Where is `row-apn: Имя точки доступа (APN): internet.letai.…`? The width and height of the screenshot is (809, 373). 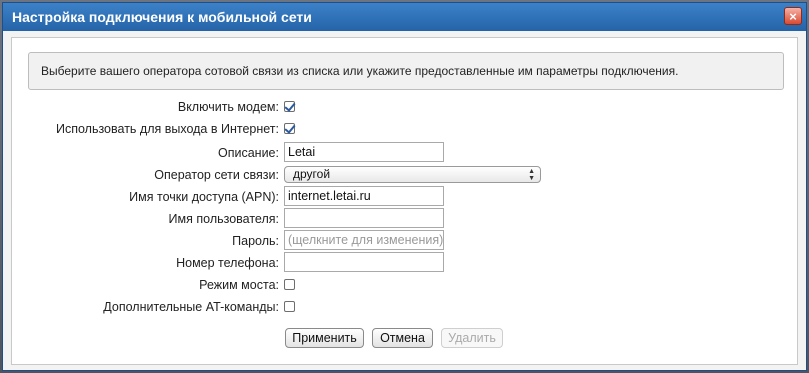
row-apn: Имя точки доступа (APN): internet.letai.… is located at coordinates (405, 197).